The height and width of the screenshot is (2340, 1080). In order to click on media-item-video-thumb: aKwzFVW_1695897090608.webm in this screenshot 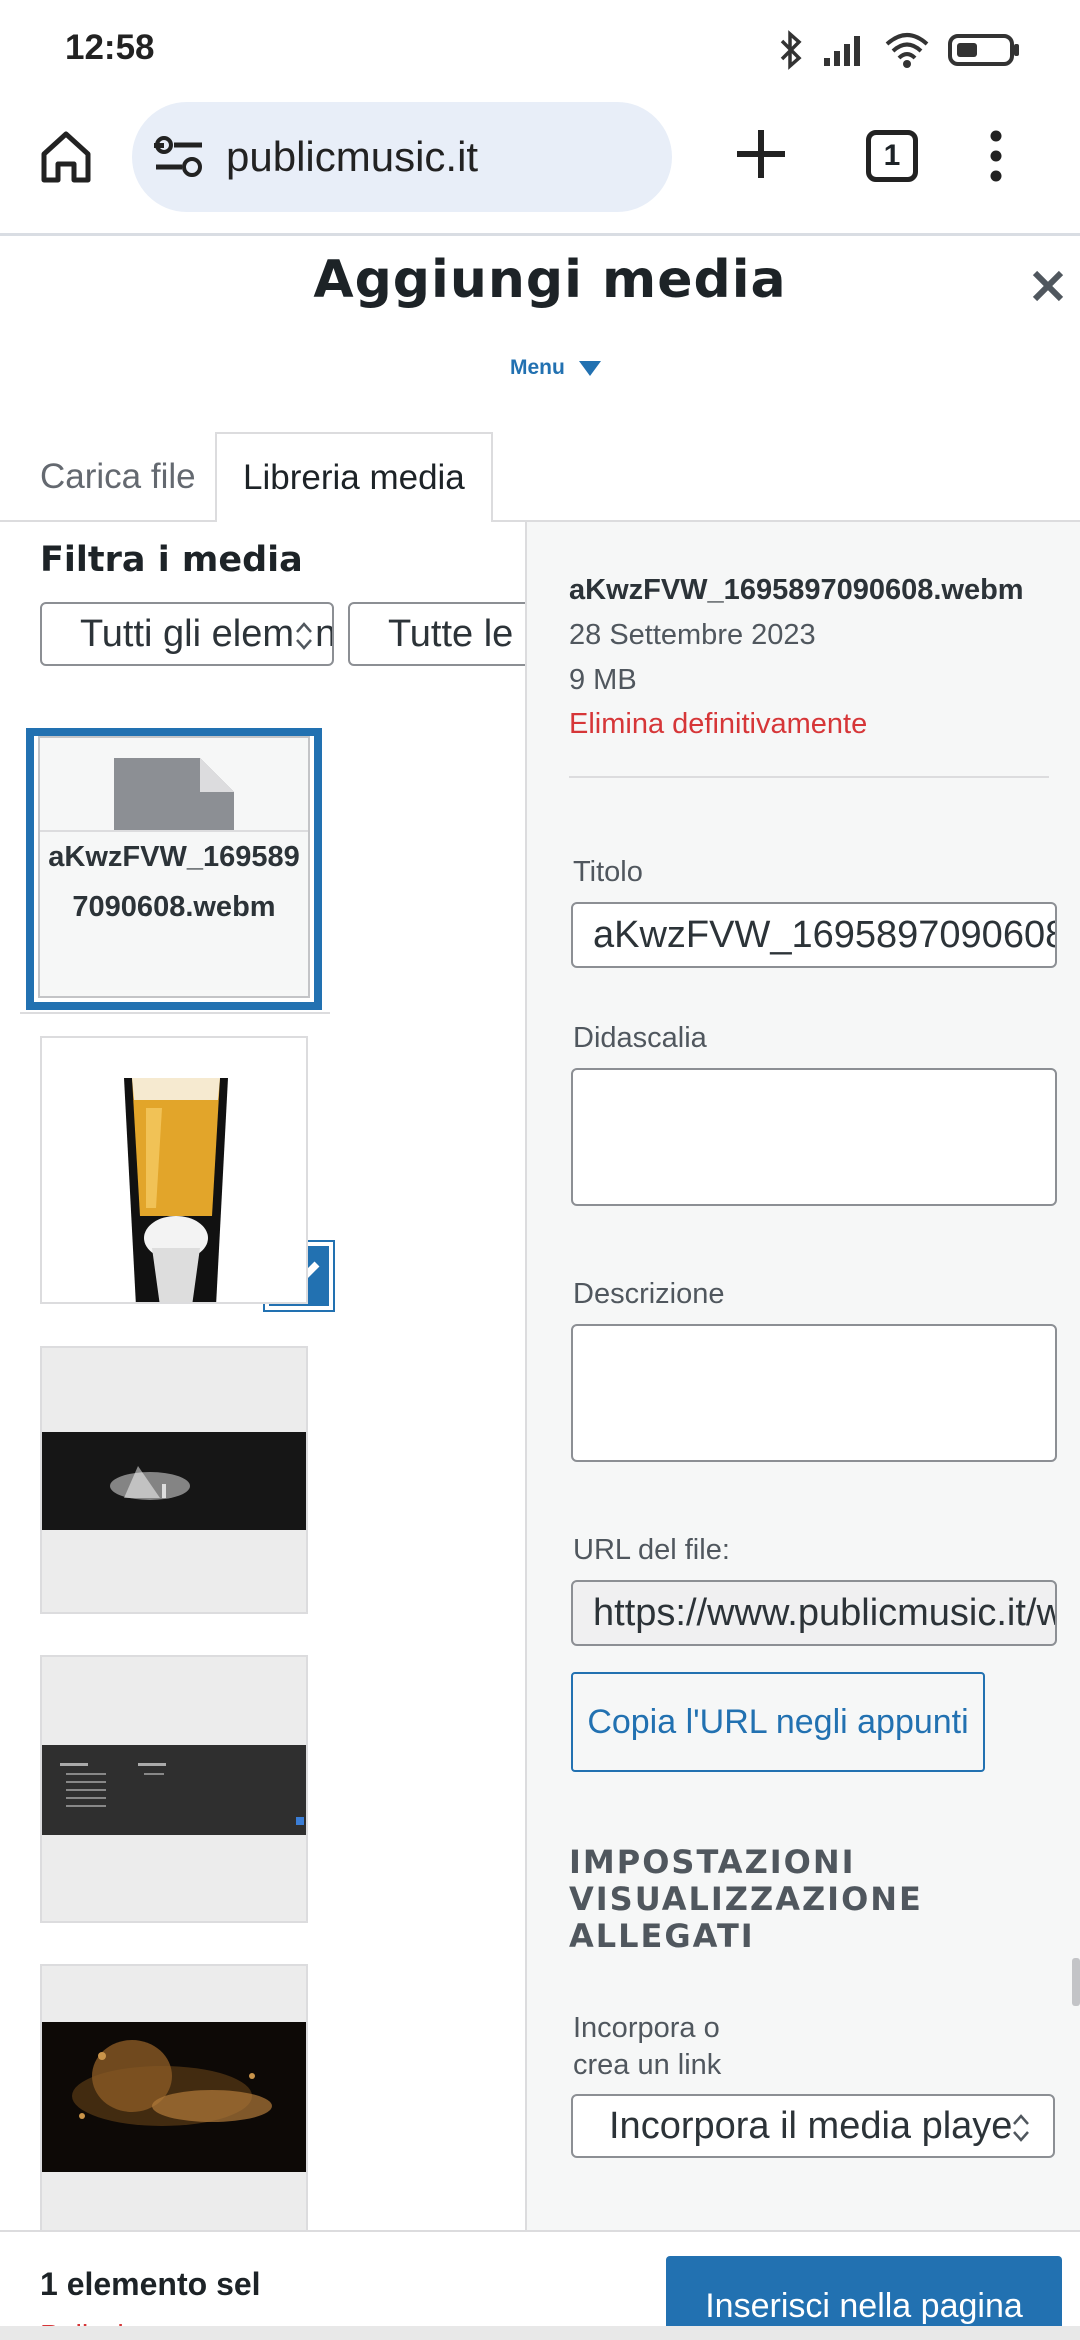, I will do `click(174, 867)`.